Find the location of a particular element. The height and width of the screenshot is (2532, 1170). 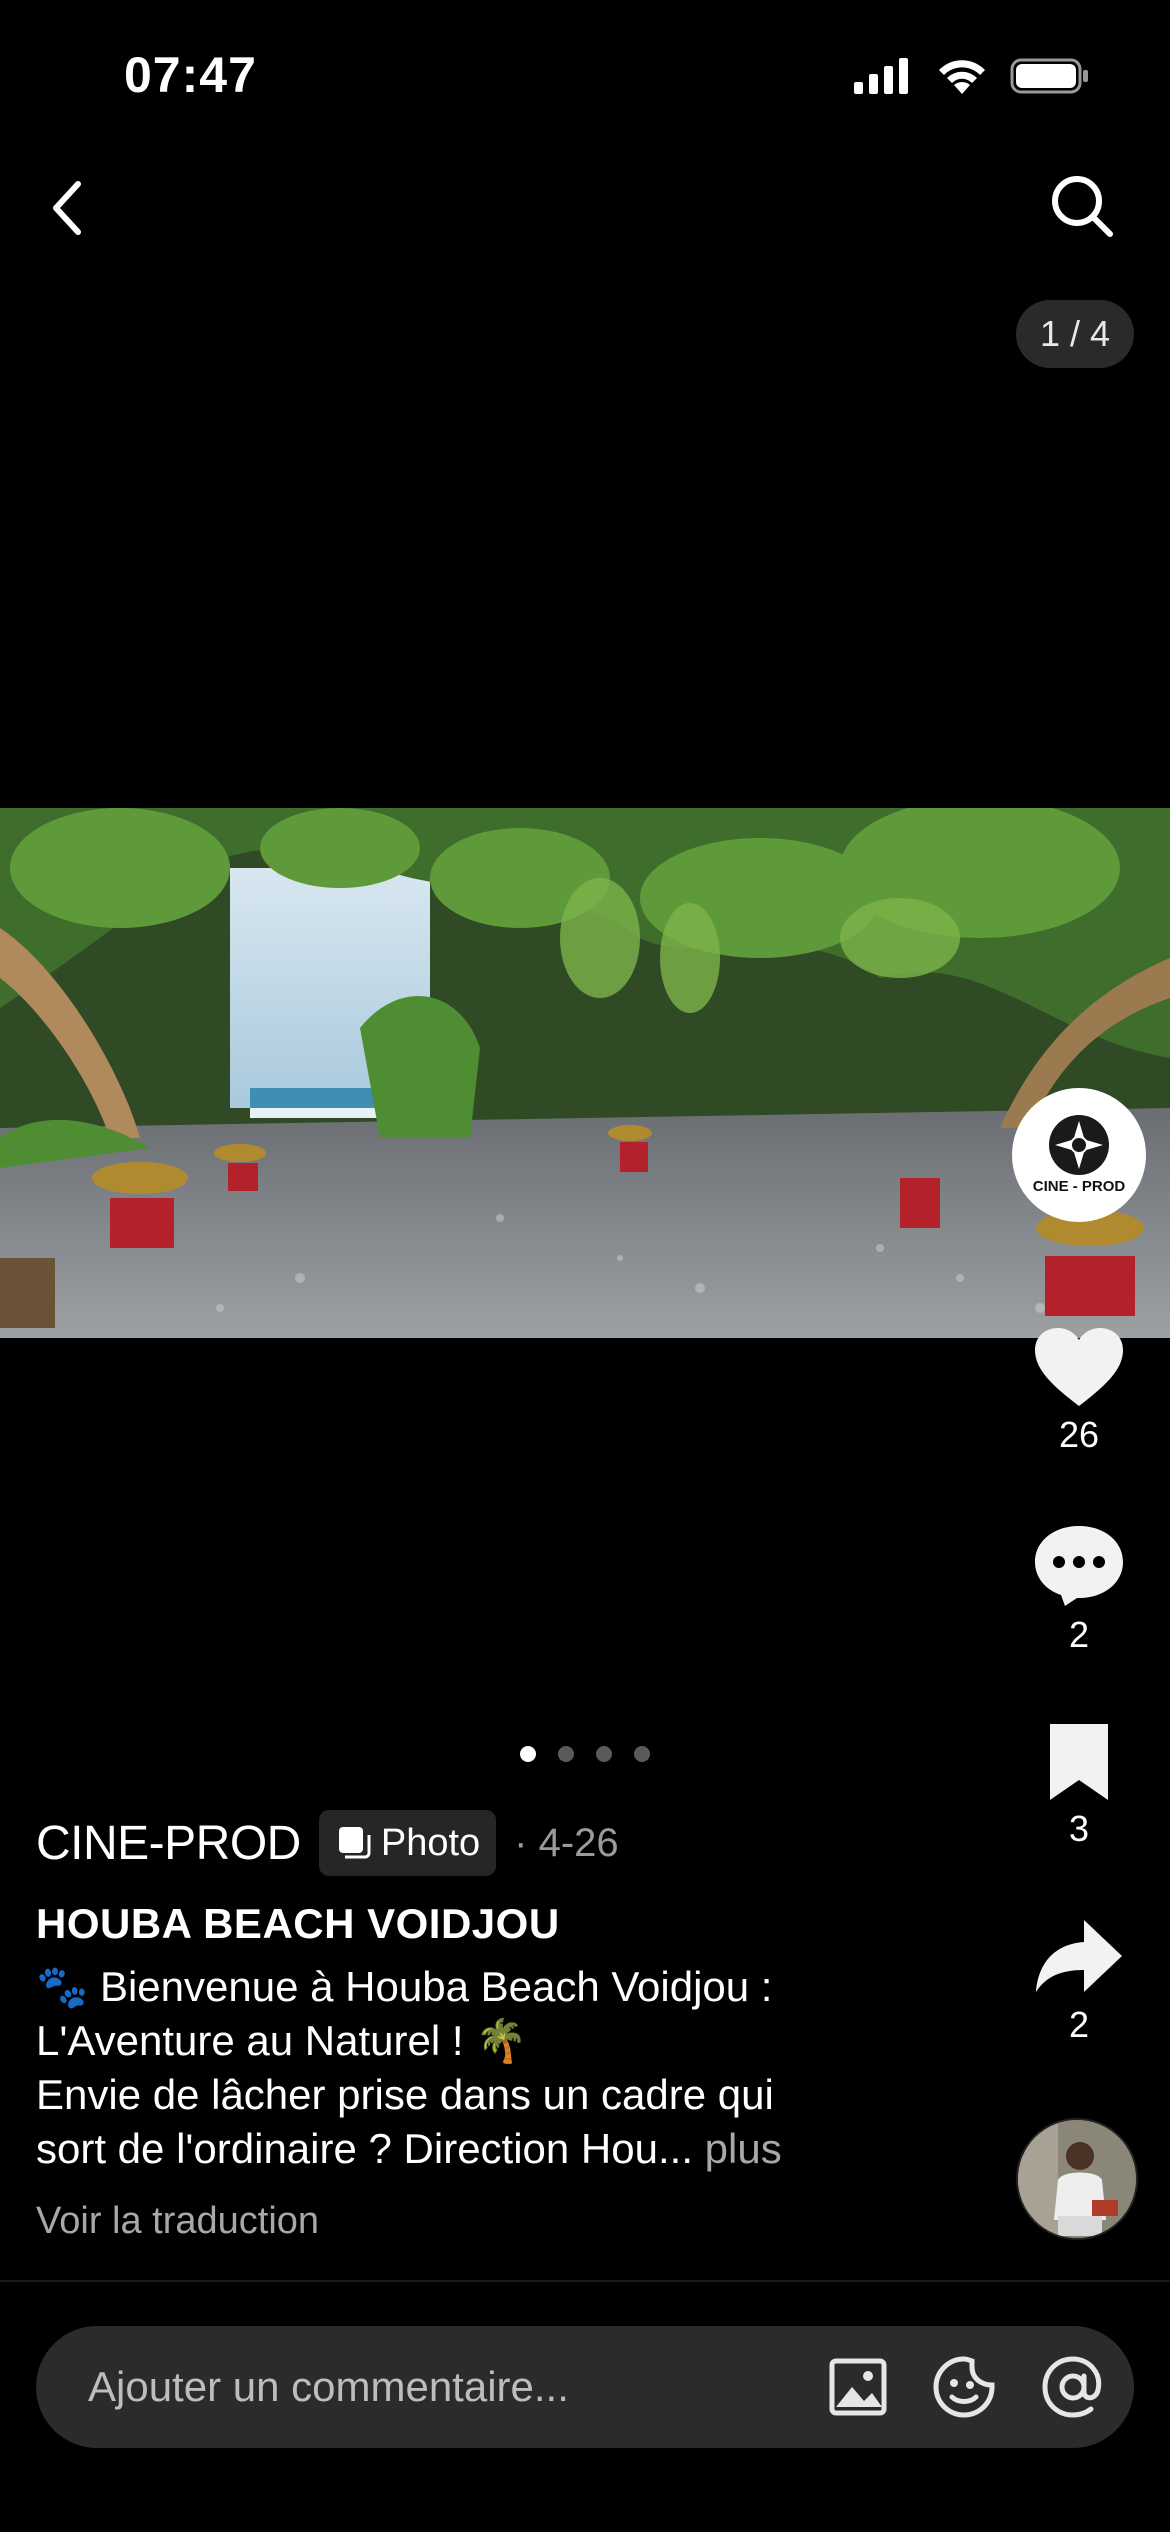

cine-prod-logo: CINE - PROD is located at coordinates (1079, 1155).